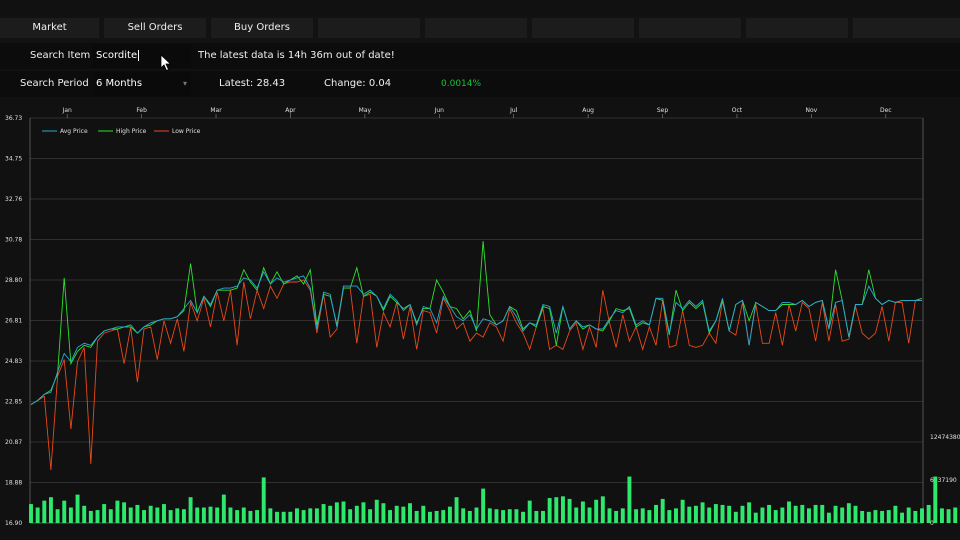 The height and width of the screenshot is (540, 960). Describe the element at coordinates (186, 131) in the screenshot. I see `legend-label: Low Price` at that location.